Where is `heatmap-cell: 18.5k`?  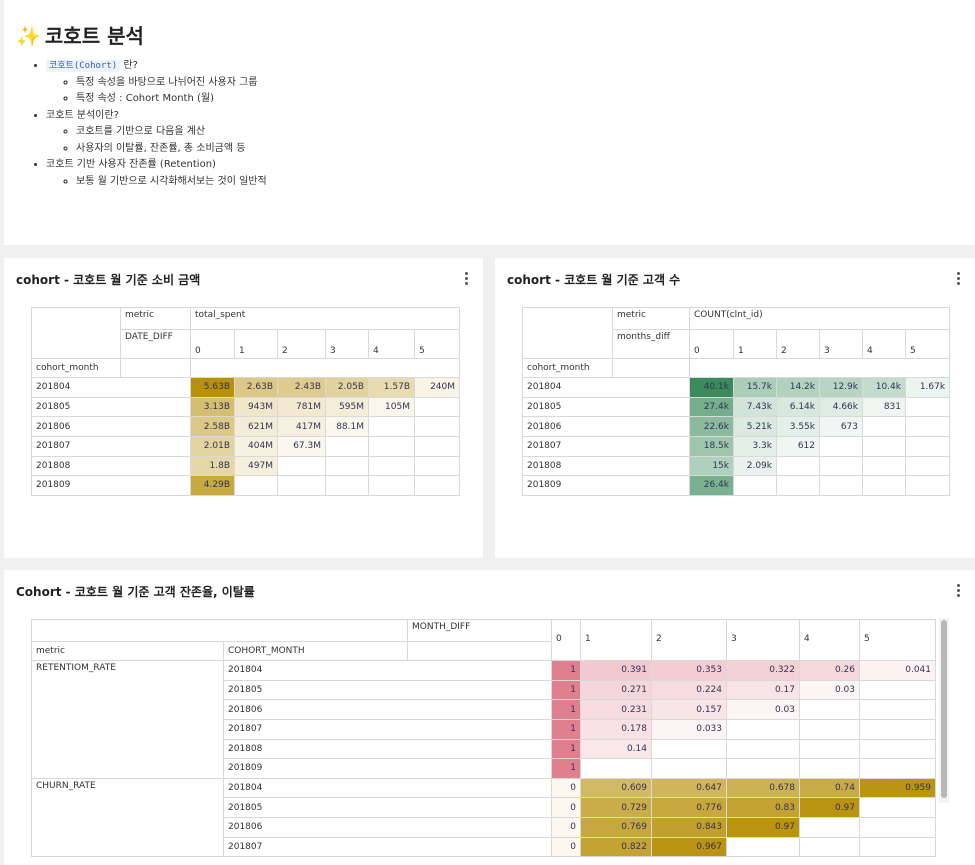
heatmap-cell: 18.5k is located at coordinates (711, 446).